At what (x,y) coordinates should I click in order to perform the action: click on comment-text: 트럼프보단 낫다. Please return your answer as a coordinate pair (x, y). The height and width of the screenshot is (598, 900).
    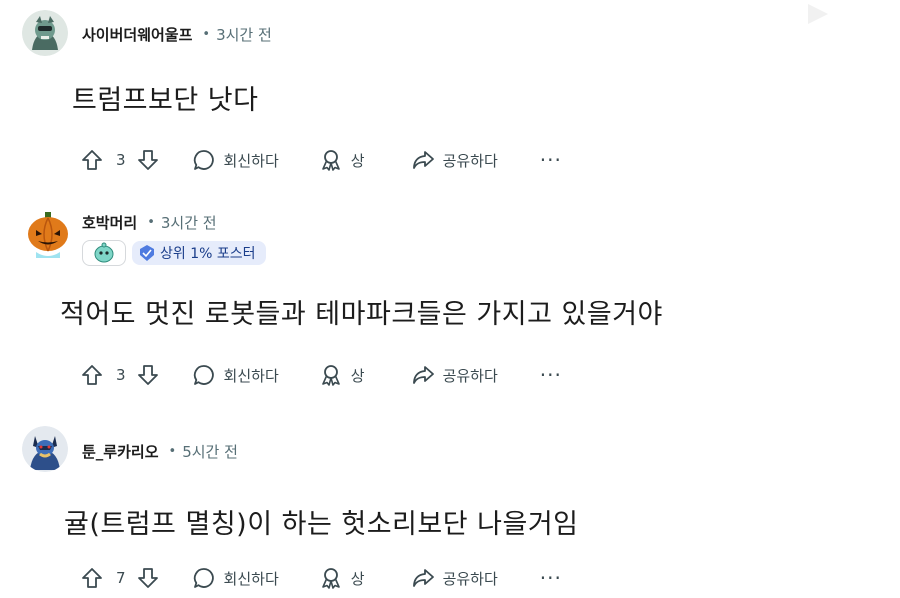
    Looking at the image, I should click on (165, 100).